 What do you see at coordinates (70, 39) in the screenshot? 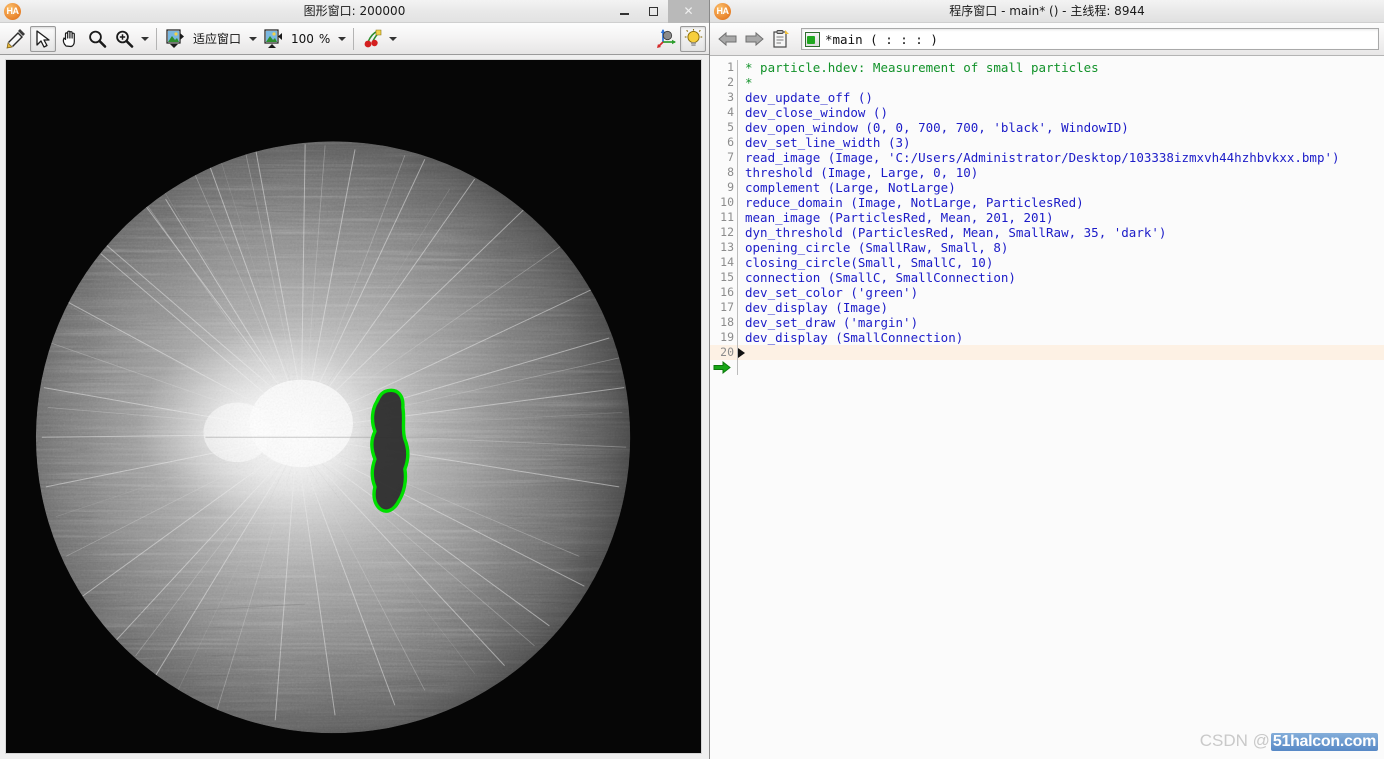
I see `pan-tool-button` at bounding box center [70, 39].